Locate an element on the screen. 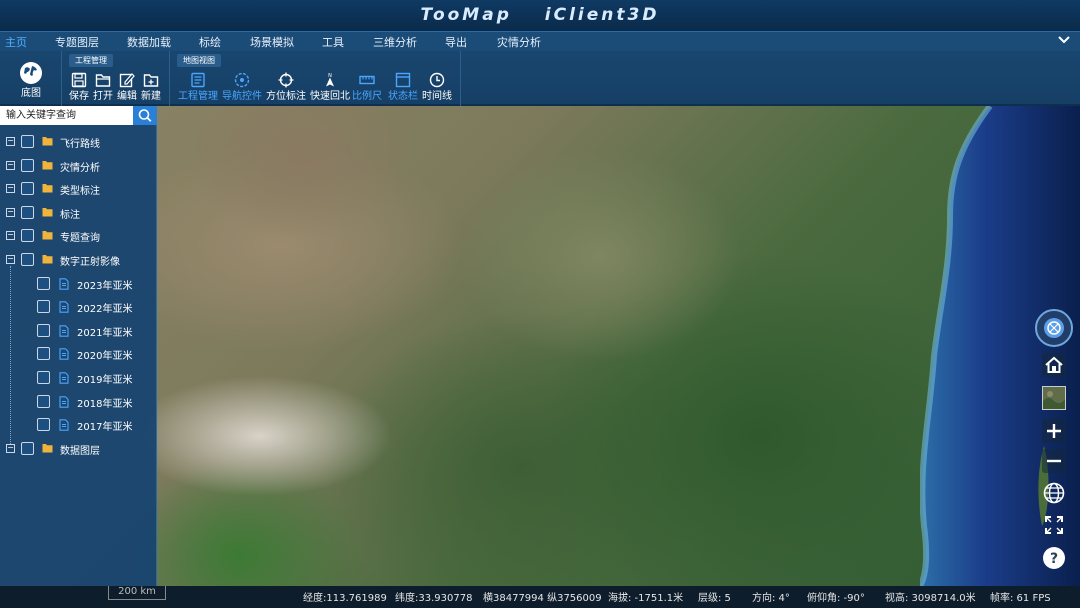 This screenshot has height=608, width=1080. menu-item-scene-simulation: 场景模拟 is located at coordinates (272, 42).